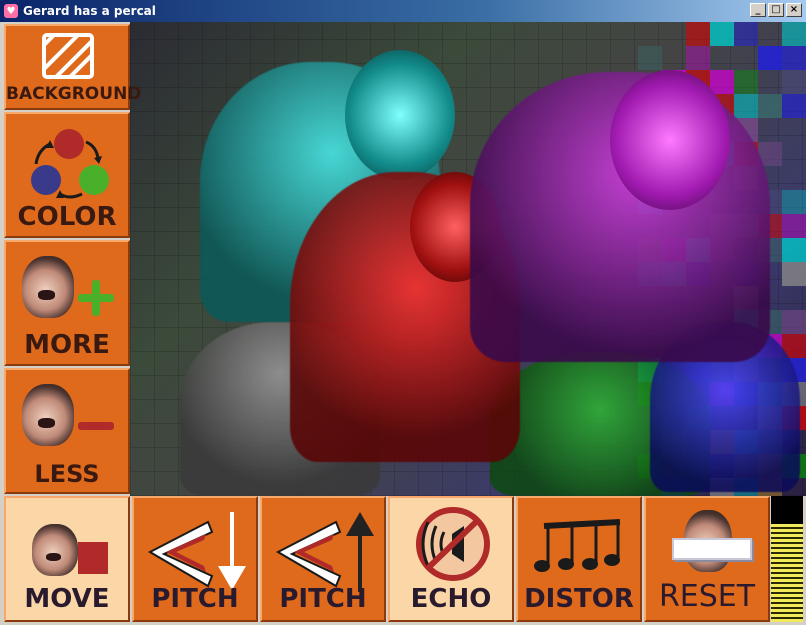 The height and width of the screenshot is (625, 806). What do you see at coordinates (96, 298) in the screenshot?
I see `plus-icon` at bounding box center [96, 298].